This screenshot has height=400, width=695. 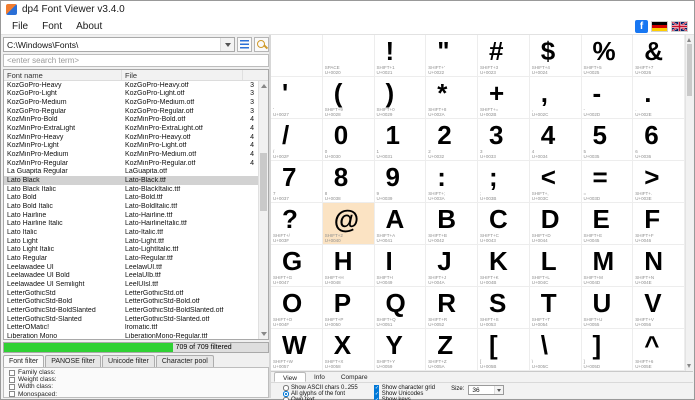 I want to click on glyph-cell: G SHIFT+G U+0047, so click(x=297, y=266).